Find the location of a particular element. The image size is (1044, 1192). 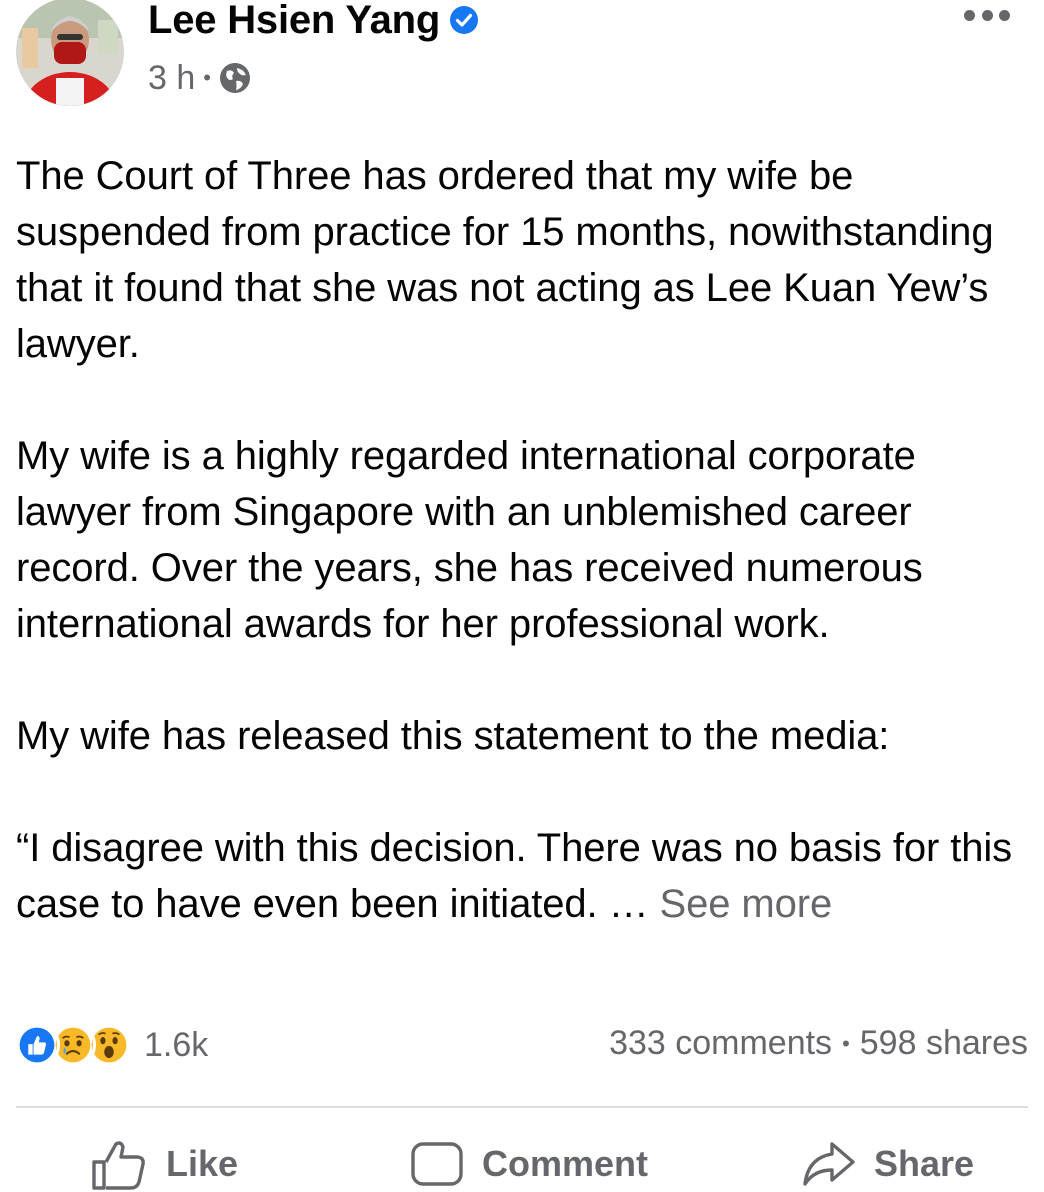

post-header: Lee Hsien Yang 3 h • is located at coordinates (522, 60).